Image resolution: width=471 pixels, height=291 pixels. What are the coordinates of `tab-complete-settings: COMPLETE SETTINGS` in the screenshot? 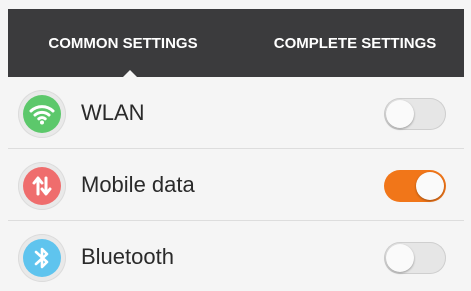 It's located at (355, 43).